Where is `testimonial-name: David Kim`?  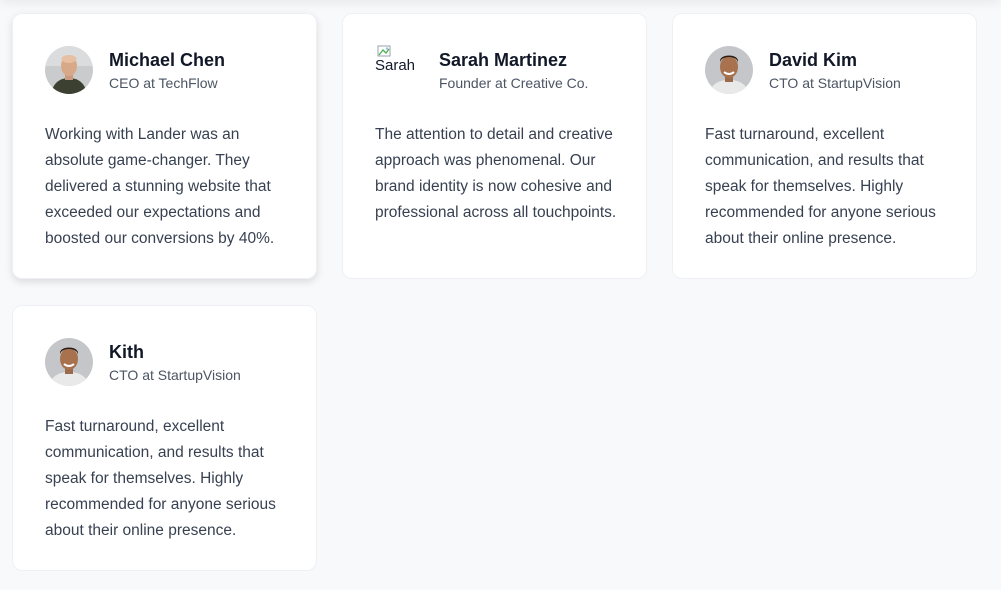 testimonial-name: David Kim is located at coordinates (813, 59).